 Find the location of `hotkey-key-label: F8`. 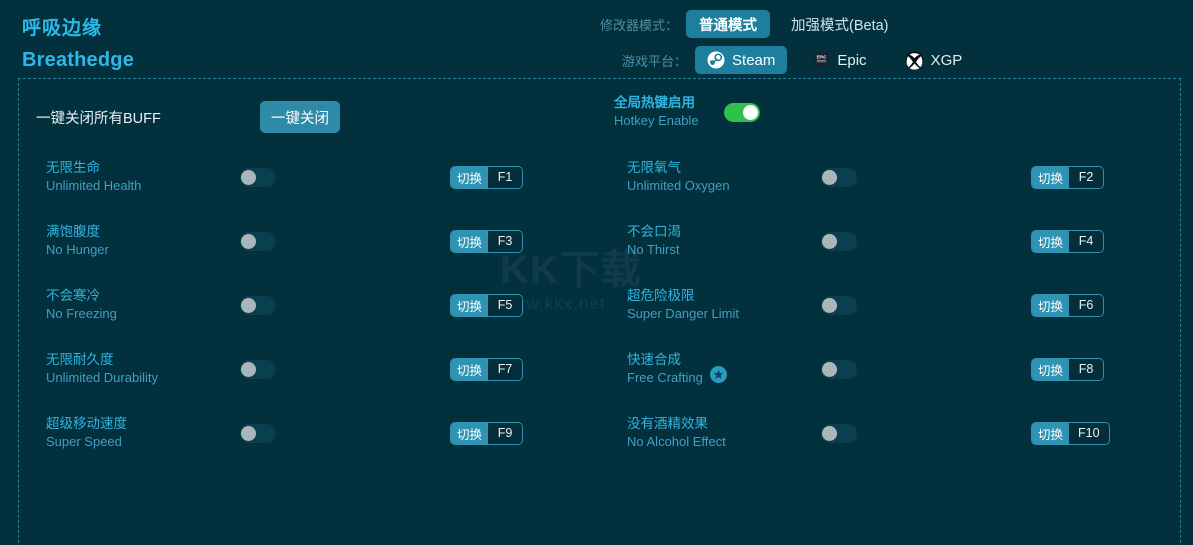

hotkey-key-label: F8 is located at coordinates (1086, 369).